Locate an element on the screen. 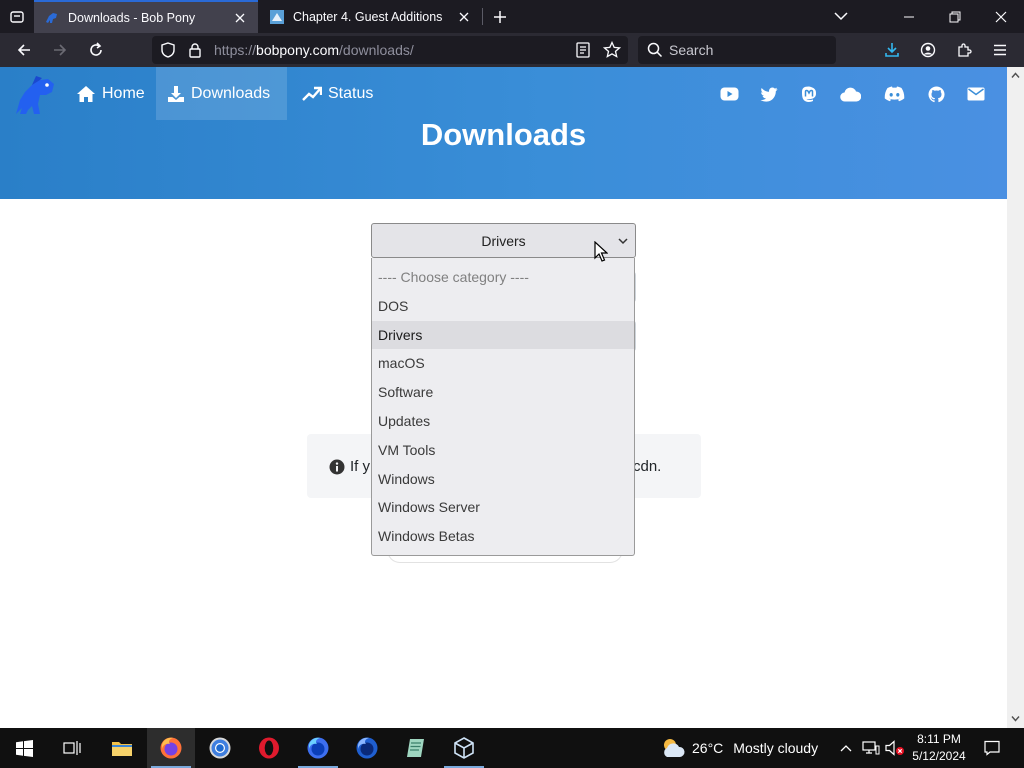 This screenshot has width=1024, height=768. folder-icon is located at coordinates (122, 749).